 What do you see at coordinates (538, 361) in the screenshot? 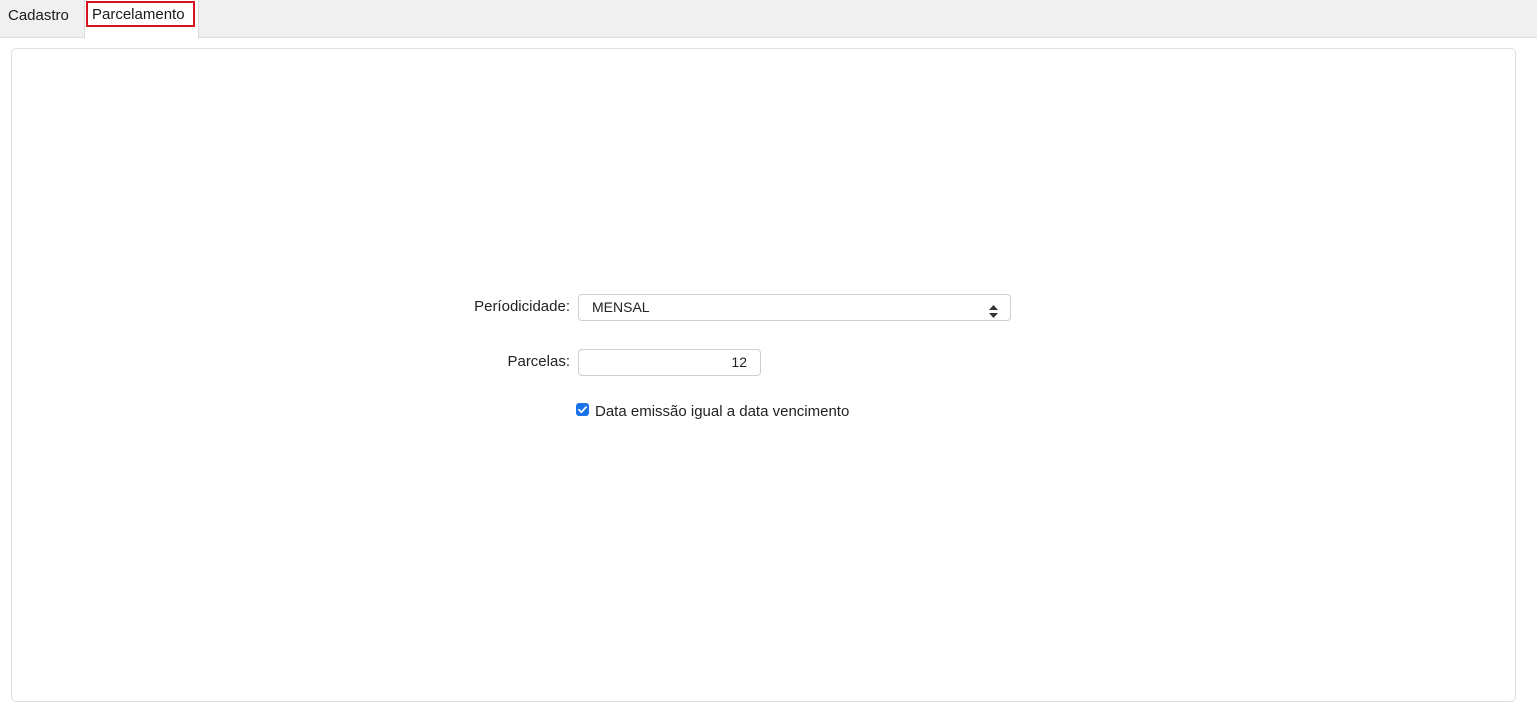
I see `parcelas-label: Parcelas:` at bounding box center [538, 361].